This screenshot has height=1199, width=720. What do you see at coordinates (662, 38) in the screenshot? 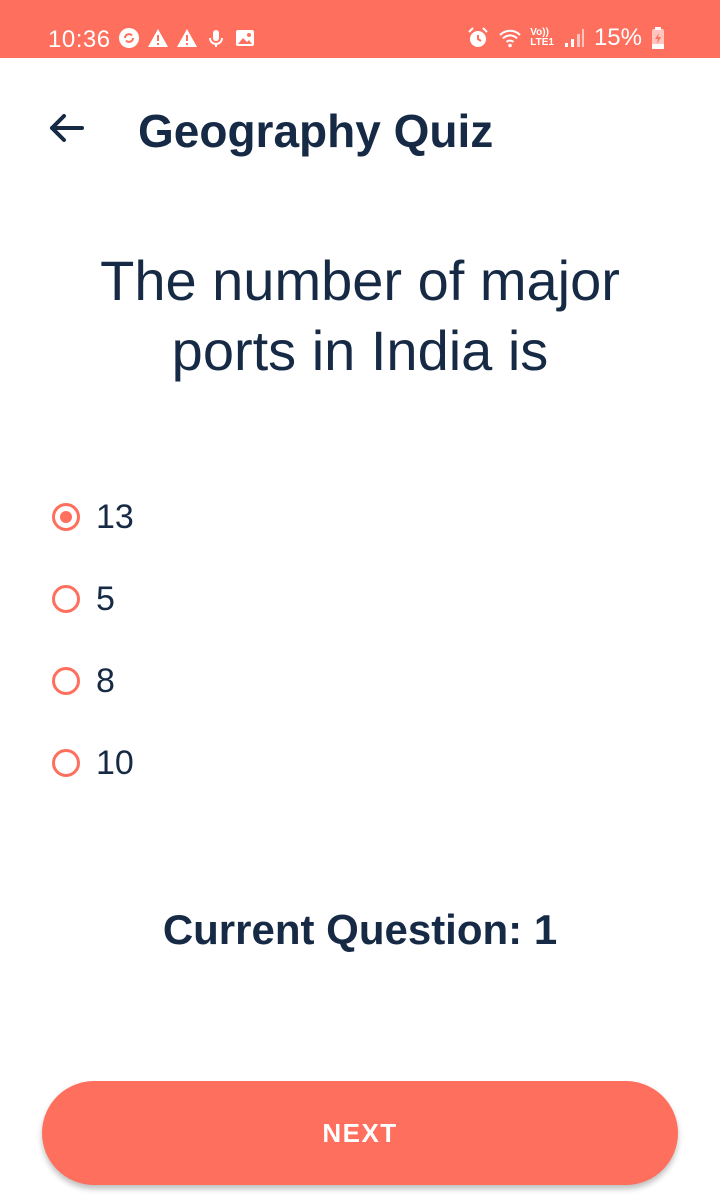
I see `battery-icon` at bounding box center [662, 38].